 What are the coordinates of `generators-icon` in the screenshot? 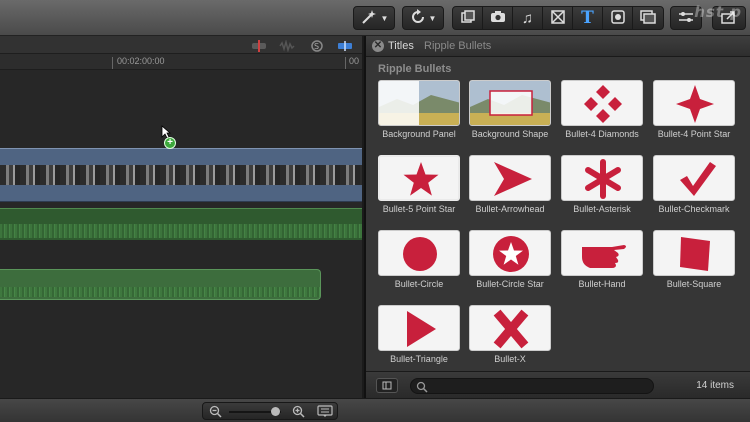 It's located at (617, 18).